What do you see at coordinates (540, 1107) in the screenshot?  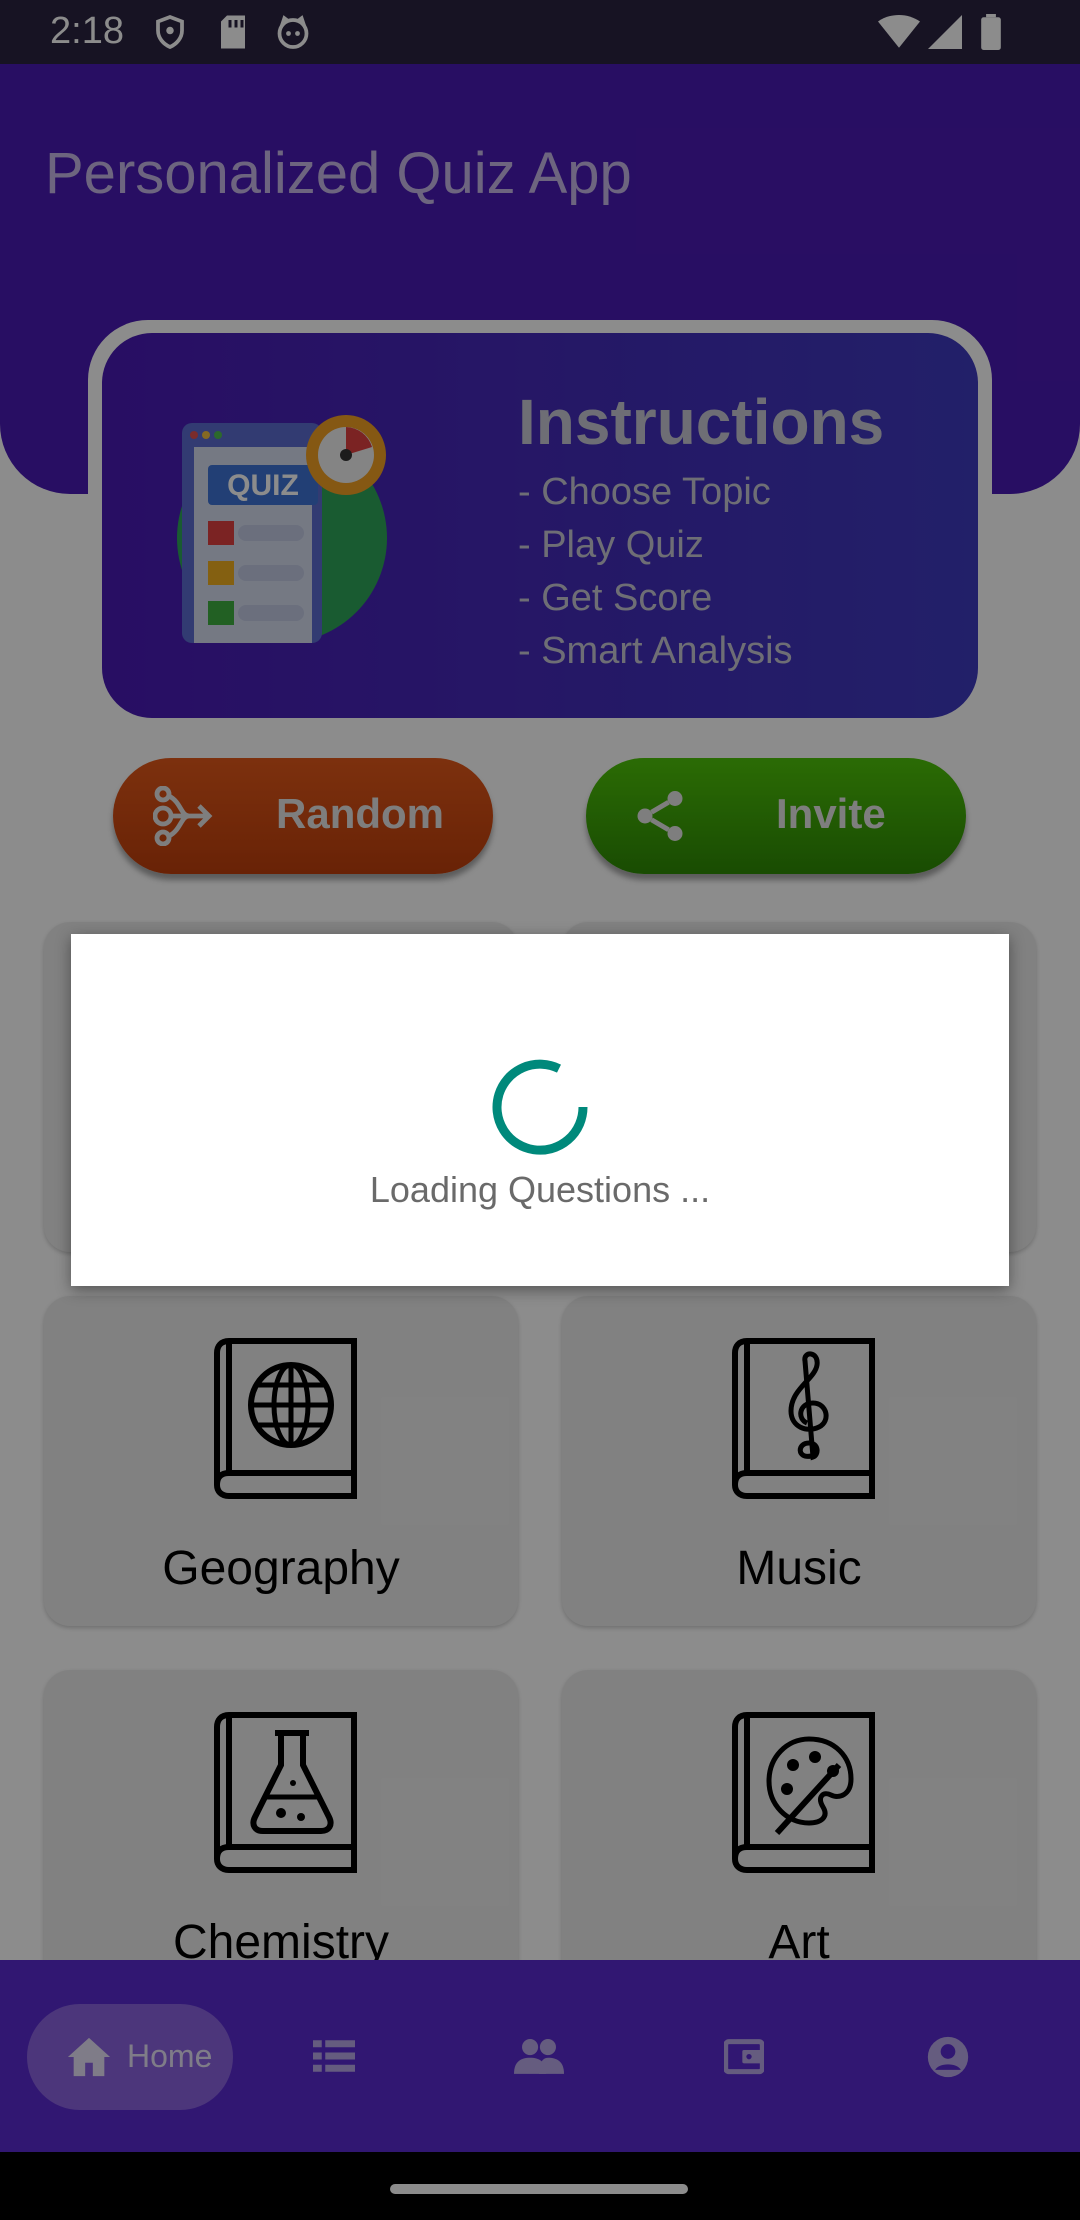 I see `loading-spinner-icon` at bounding box center [540, 1107].